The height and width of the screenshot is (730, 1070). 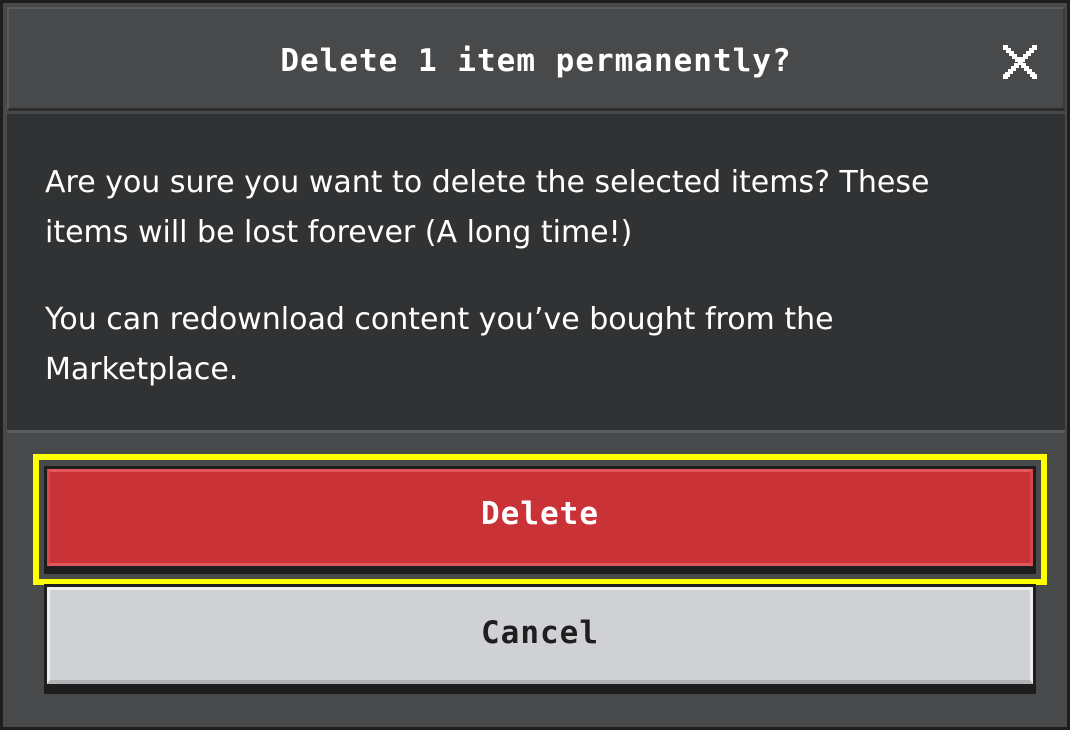 I want to click on delete-button: Delete, so click(x=540, y=520).